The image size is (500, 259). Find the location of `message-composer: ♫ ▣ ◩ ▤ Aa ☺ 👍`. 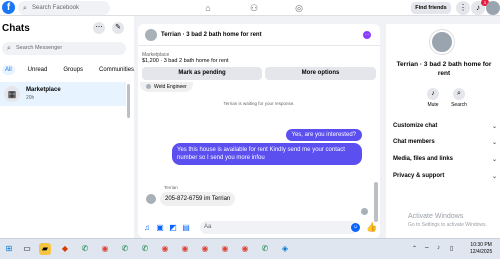

message-composer: ♫ ▣ ◩ ▤ Aa ☺ 👍 is located at coordinates (259, 228).